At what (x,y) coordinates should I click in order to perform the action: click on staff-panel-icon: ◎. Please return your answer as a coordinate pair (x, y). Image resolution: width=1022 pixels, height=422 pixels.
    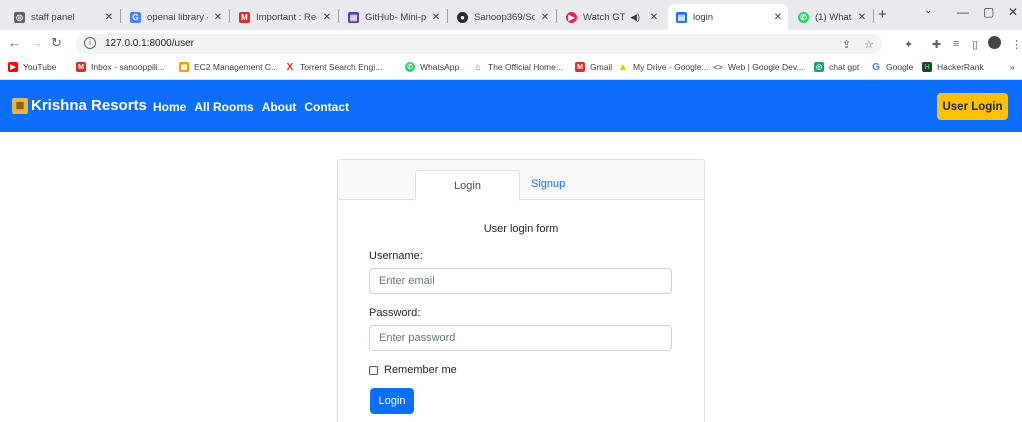
    Looking at the image, I should click on (19, 17).